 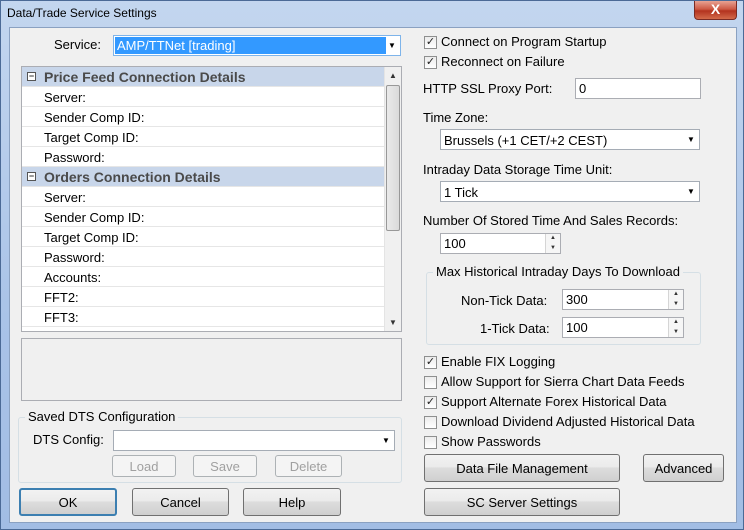 I want to click on proxy-port-input: 0, so click(x=638, y=88).